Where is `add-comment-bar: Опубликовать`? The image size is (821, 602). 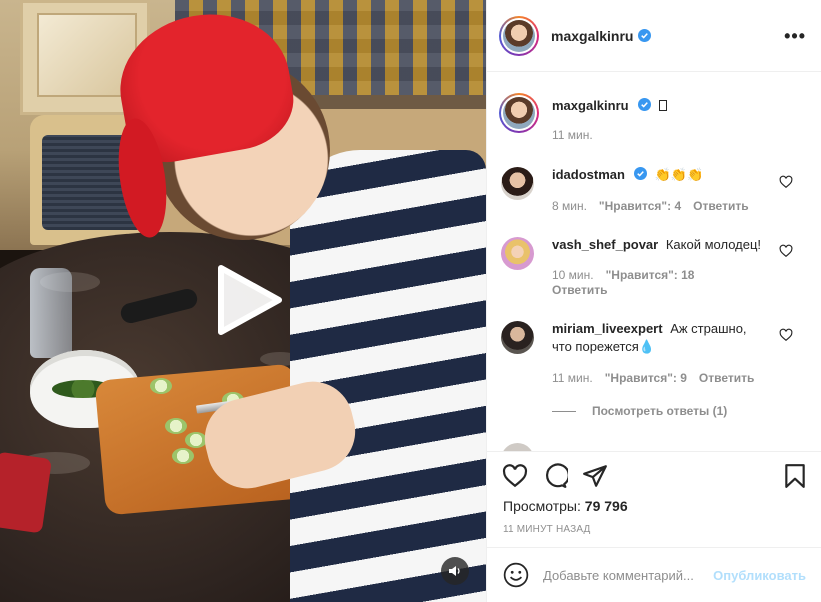 add-comment-bar: Опубликовать is located at coordinates (654, 574).